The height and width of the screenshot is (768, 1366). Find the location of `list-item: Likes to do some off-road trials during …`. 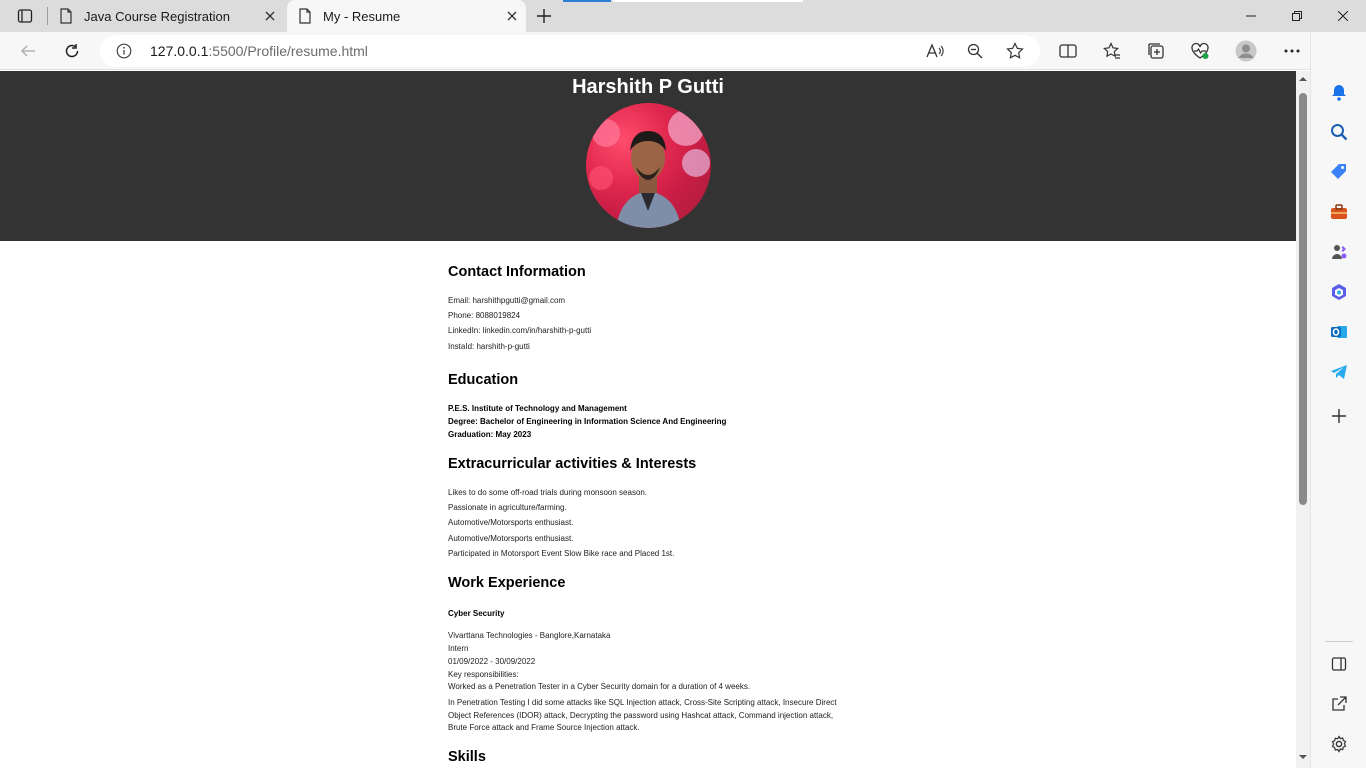

list-item: Likes to do some off-road trials during … is located at coordinates (548, 492).